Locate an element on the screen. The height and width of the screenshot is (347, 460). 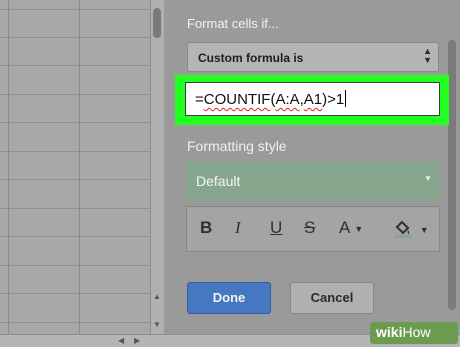
sheet-scroll-thumb is located at coordinates (157, 23).